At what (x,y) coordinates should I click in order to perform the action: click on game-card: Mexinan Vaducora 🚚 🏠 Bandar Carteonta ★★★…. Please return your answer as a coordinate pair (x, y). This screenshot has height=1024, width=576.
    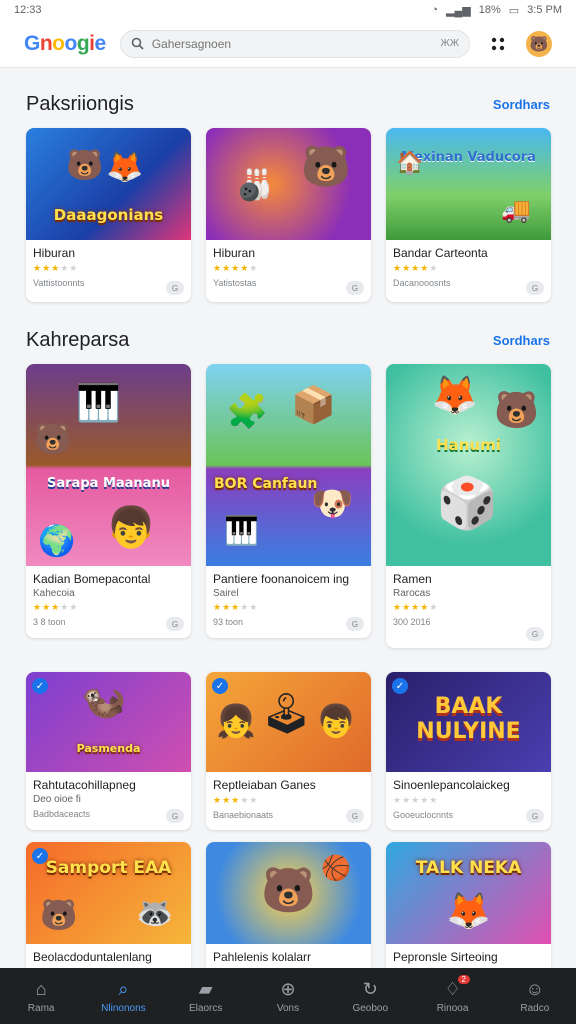
    Looking at the image, I should click on (468, 215).